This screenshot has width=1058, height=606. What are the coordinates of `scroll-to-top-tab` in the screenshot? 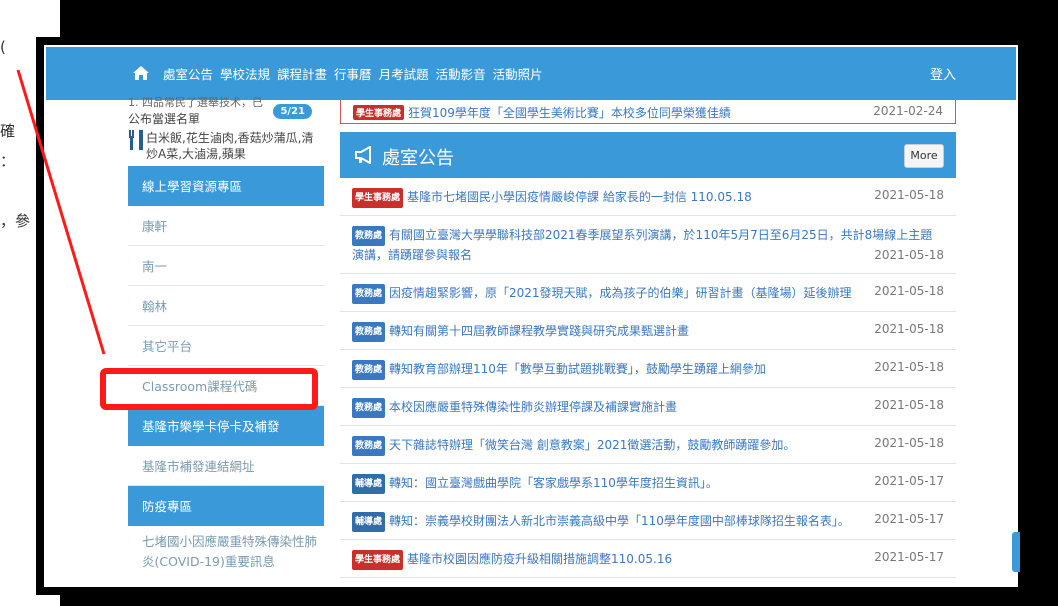 It's located at (1016, 552).